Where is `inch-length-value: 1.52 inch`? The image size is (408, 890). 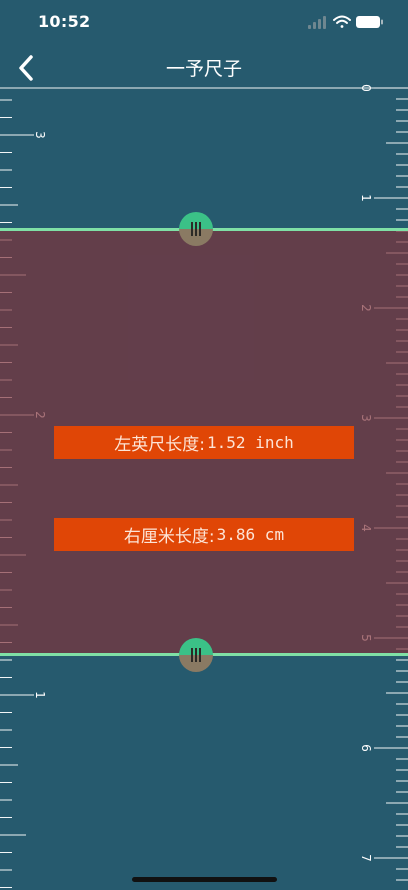 inch-length-value: 1.52 inch is located at coordinates (250, 442).